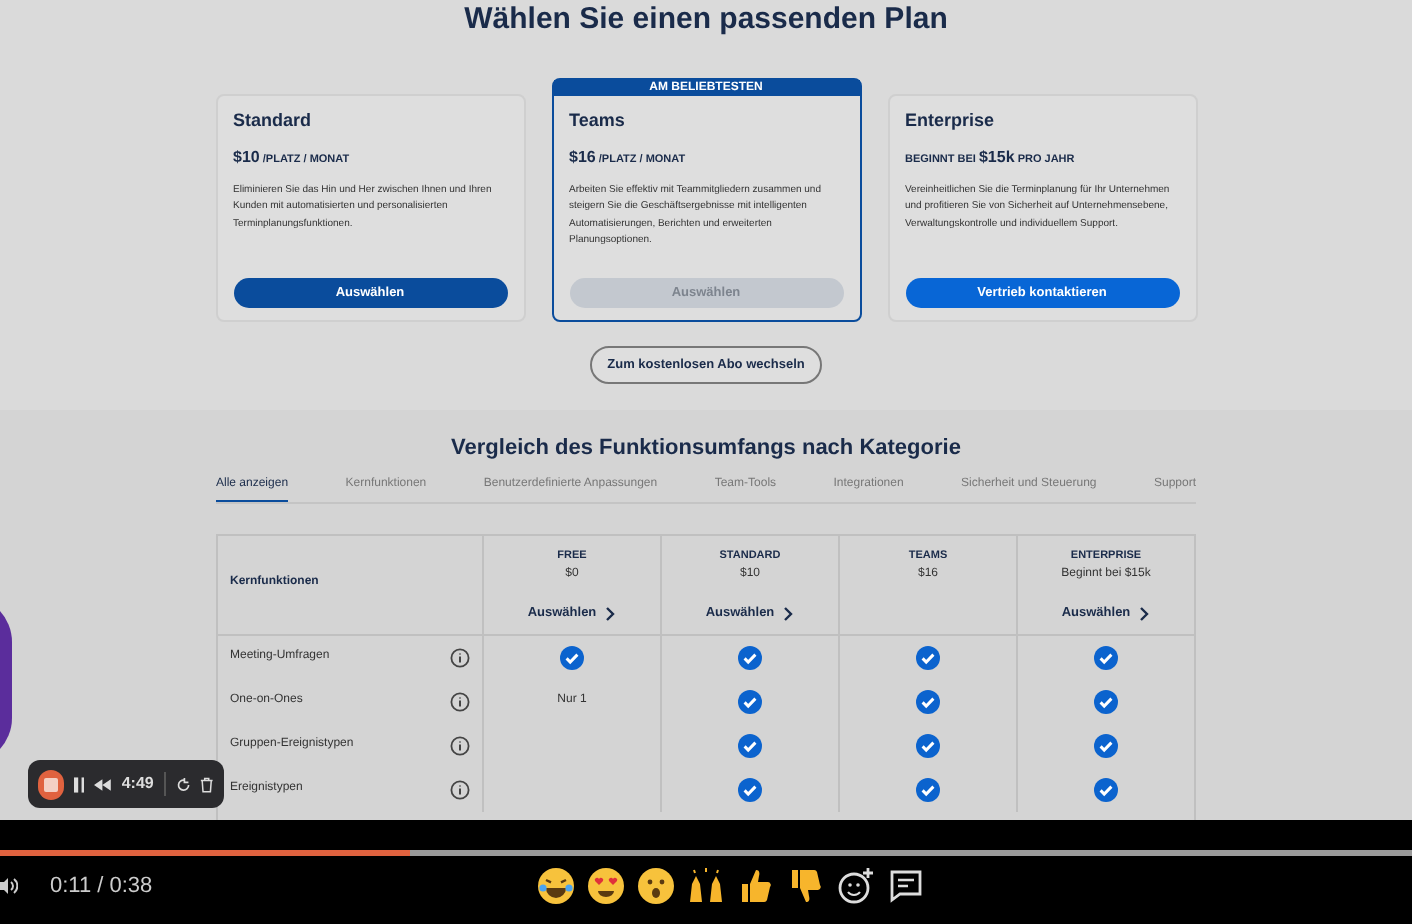  Describe the element at coordinates (273, 121) in the screenshot. I see `plan-name: Standard` at that location.